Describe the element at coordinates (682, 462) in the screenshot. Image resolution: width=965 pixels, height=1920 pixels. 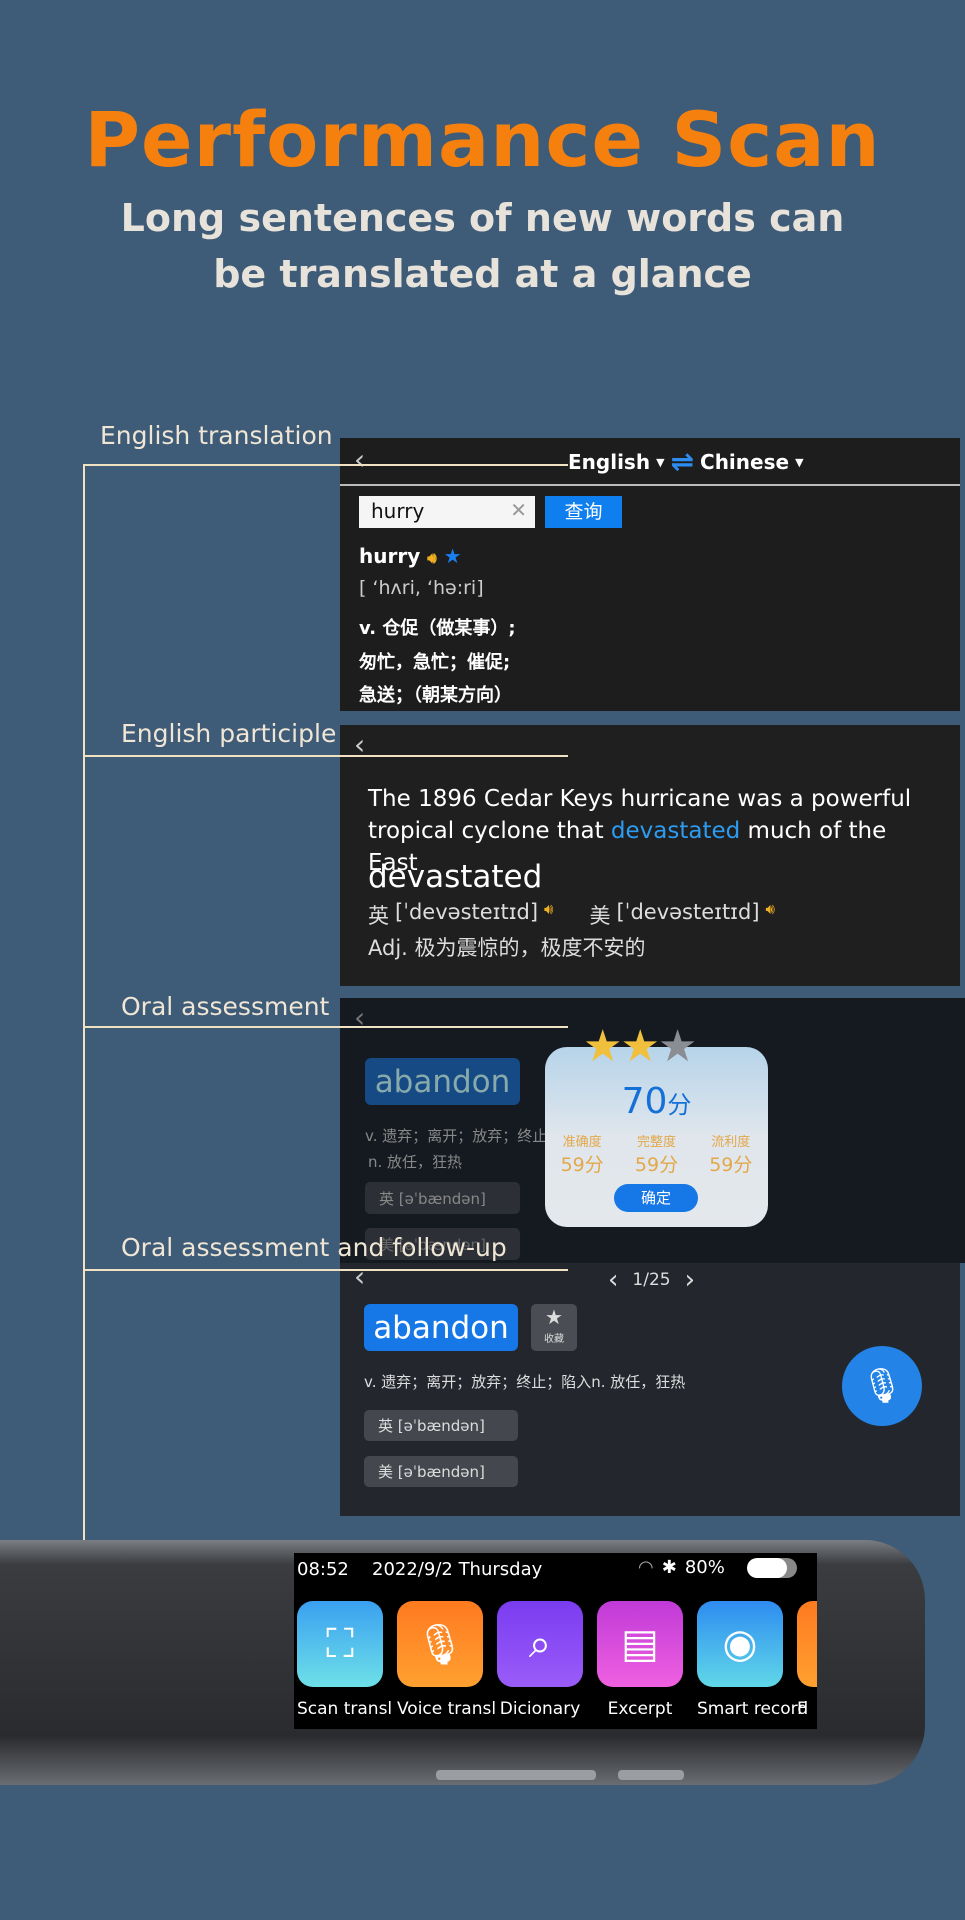
I see `swap-icon: ⇌` at that location.